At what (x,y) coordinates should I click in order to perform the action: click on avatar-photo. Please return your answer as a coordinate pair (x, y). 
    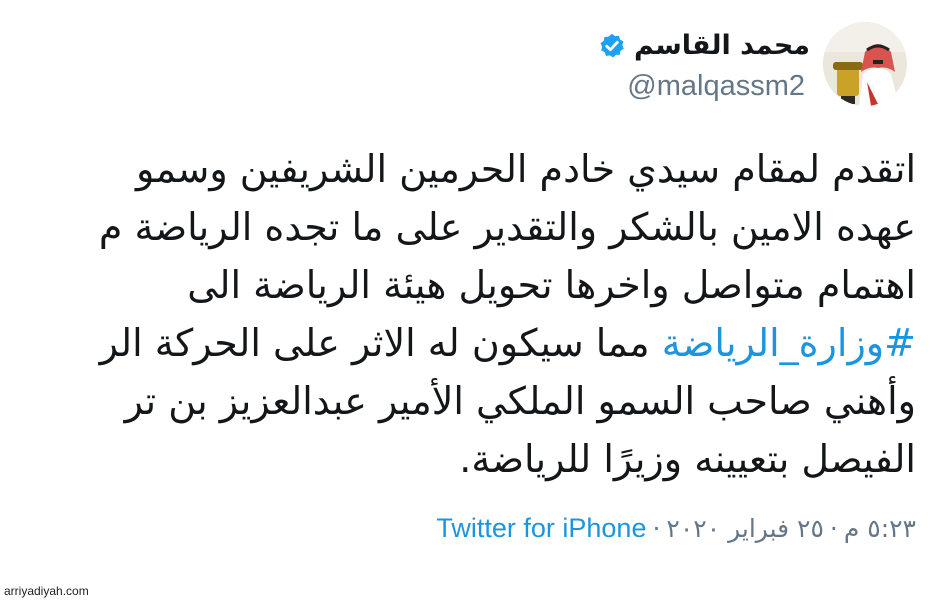
    Looking at the image, I should click on (865, 64).